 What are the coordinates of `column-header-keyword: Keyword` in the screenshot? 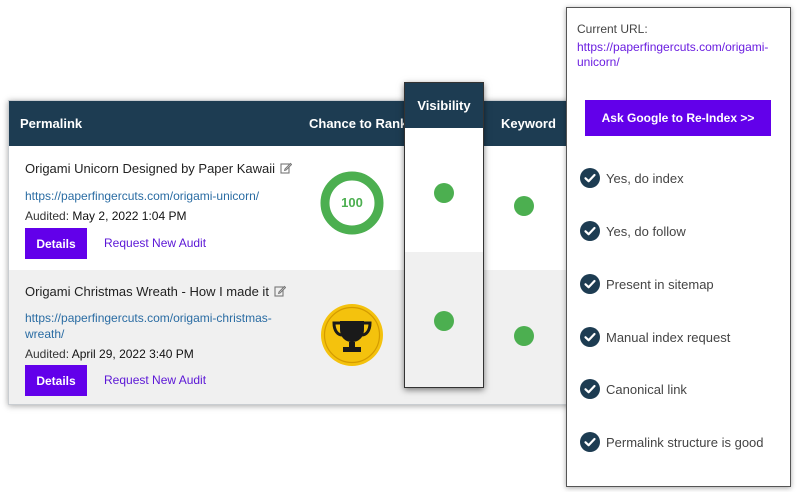 It's located at (528, 123).